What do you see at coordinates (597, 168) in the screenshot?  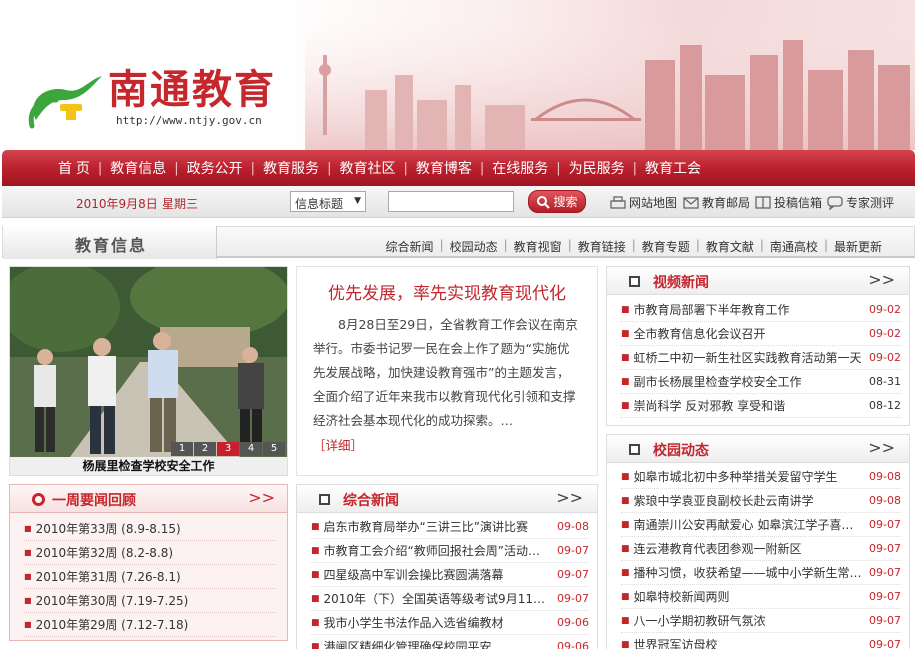 I see `nav-item-public-service: 为民服务` at bounding box center [597, 168].